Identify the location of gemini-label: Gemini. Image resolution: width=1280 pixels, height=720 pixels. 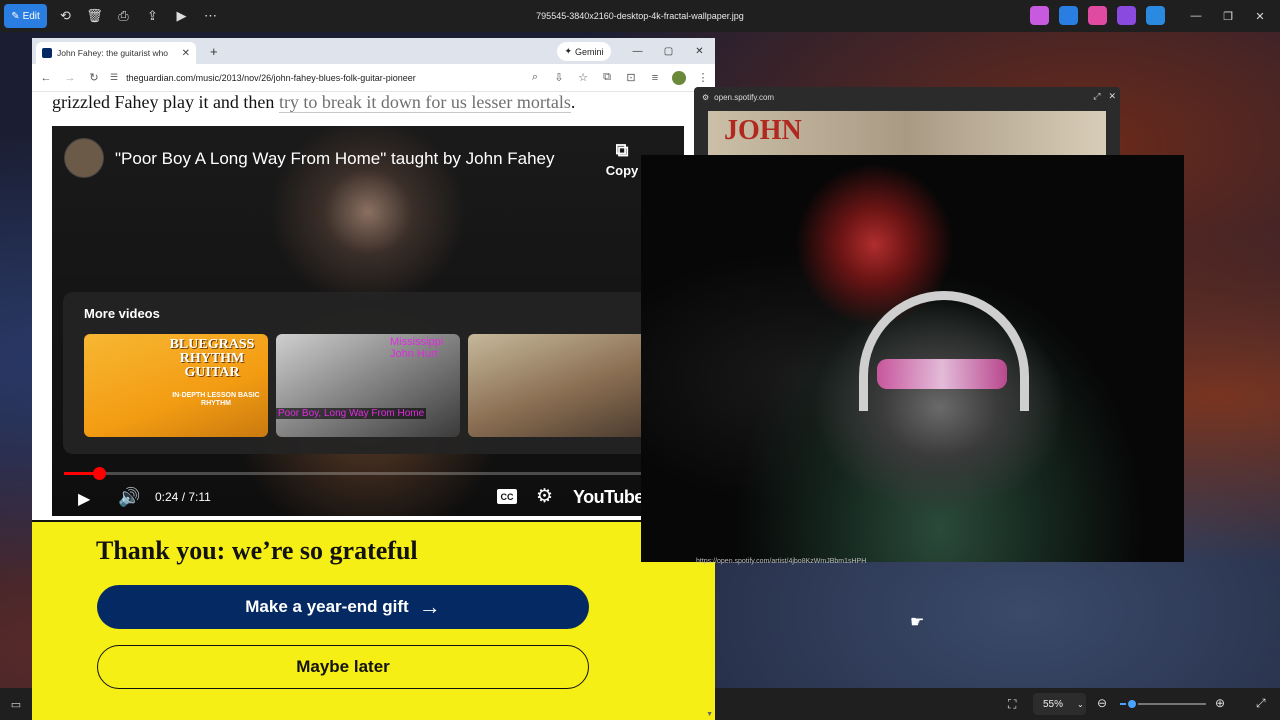
(589, 51).